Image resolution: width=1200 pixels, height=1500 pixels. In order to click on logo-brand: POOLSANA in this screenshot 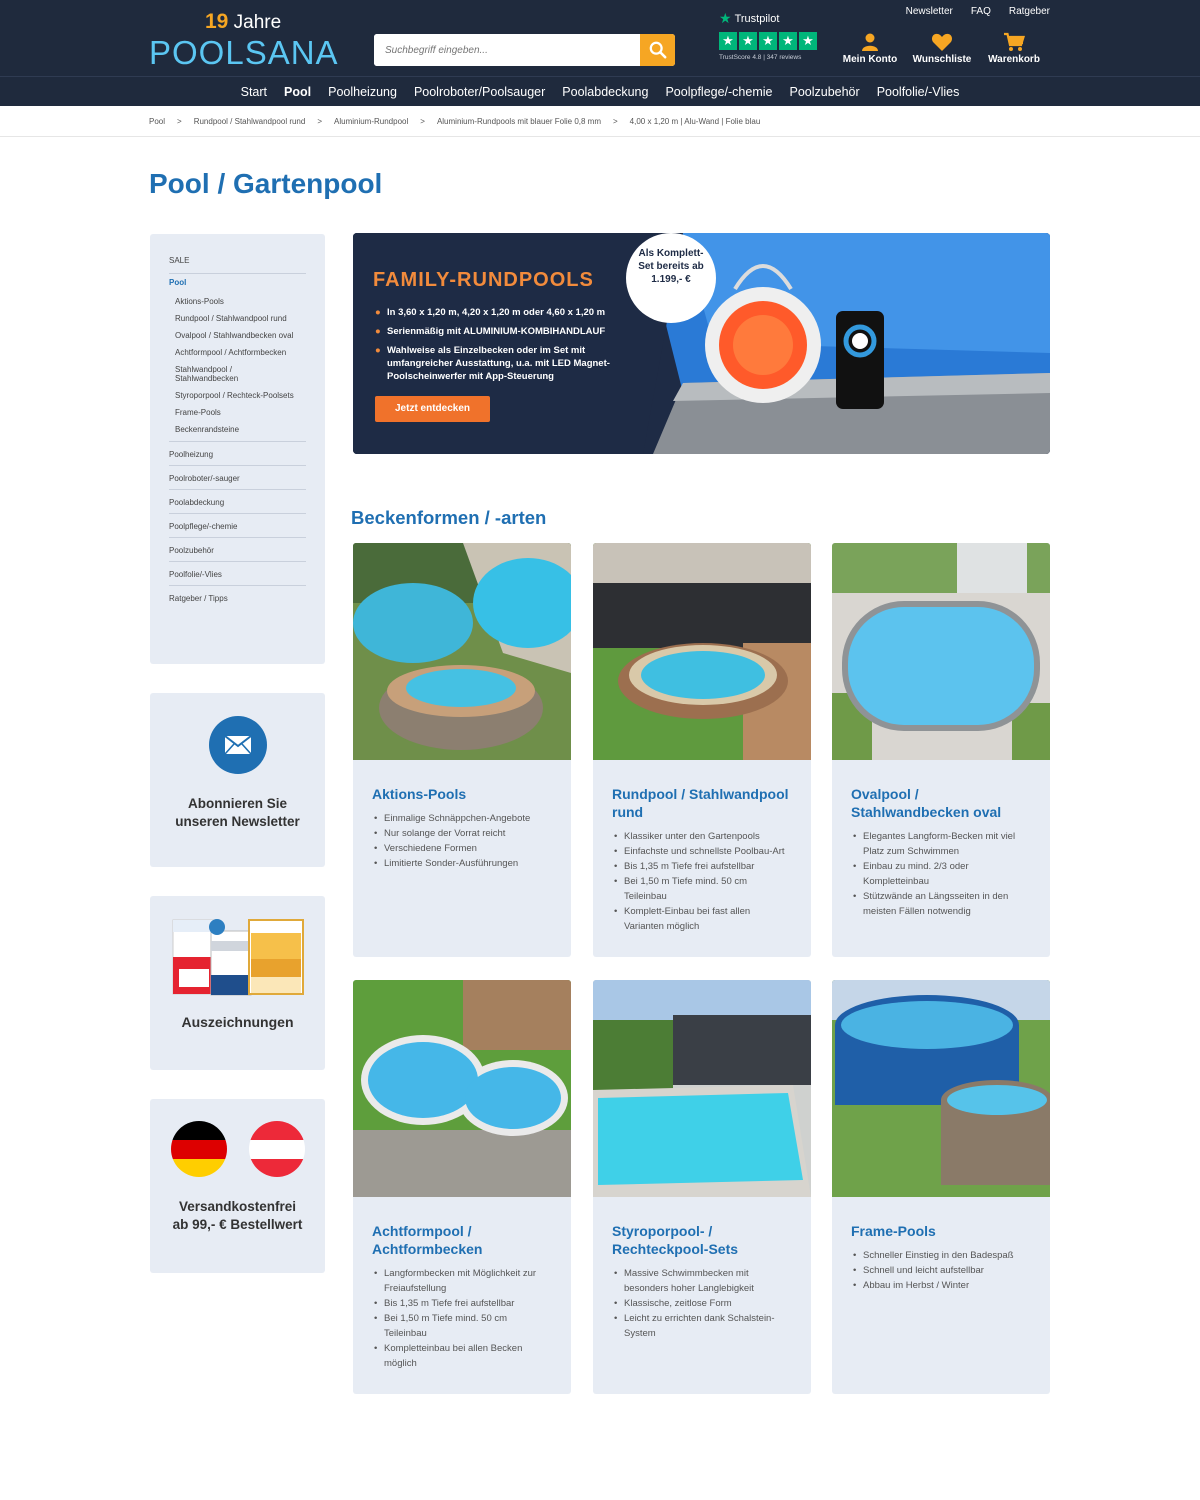, I will do `click(244, 52)`.